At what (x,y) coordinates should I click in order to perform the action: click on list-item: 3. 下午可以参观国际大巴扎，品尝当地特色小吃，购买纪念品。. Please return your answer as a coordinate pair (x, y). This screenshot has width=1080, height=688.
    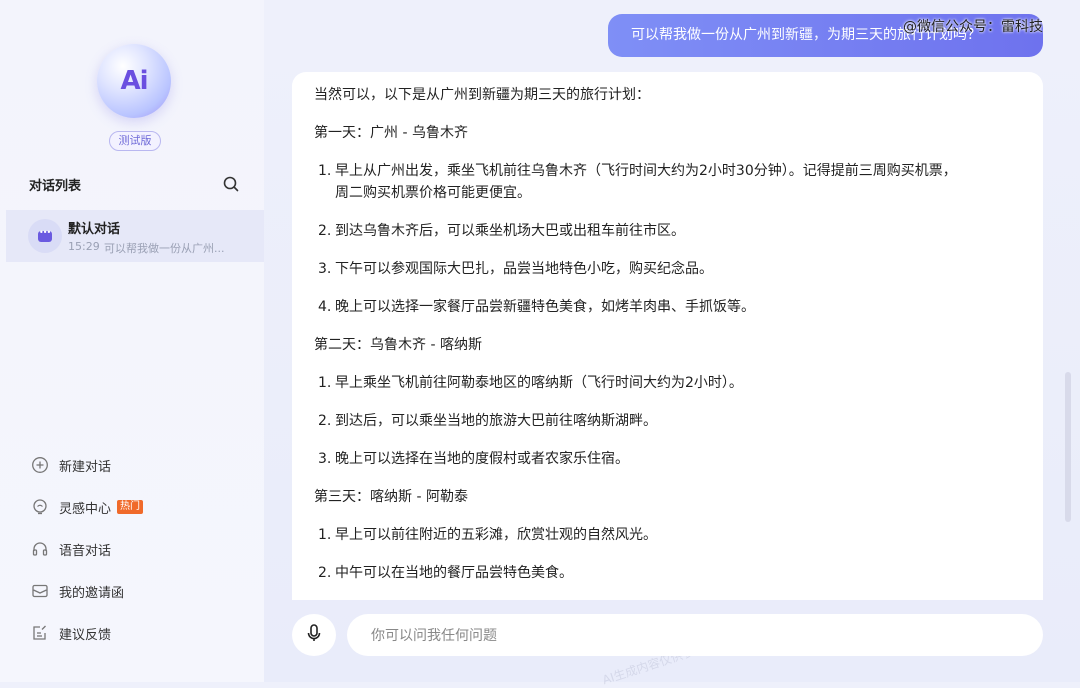
    Looking at the image, I should click on (515, 269).